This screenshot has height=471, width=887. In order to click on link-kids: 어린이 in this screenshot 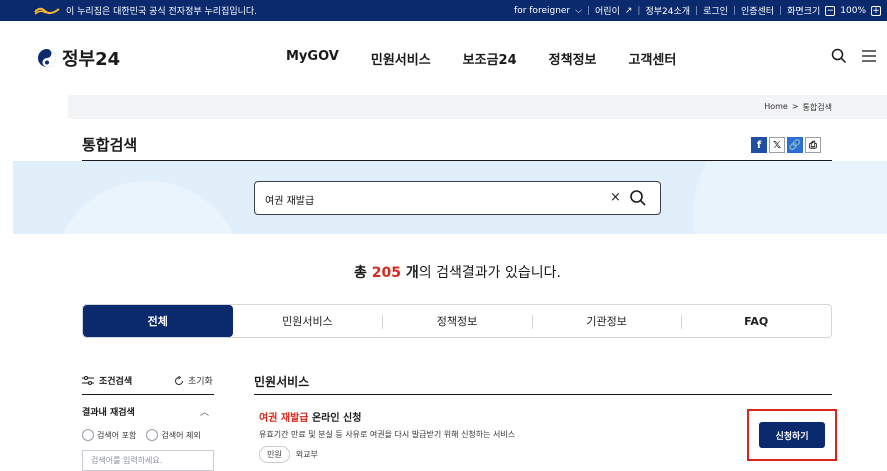, I will do `click(607, 10)`.